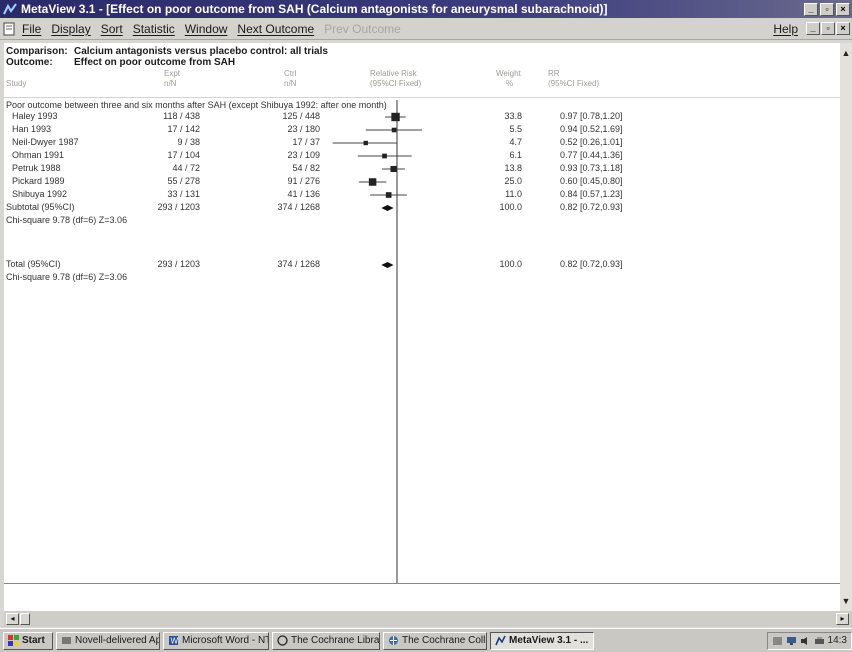 This screenshot has height=652, width=852. I want to click on ctrl-value: 23 / 180, so click(303, 129).